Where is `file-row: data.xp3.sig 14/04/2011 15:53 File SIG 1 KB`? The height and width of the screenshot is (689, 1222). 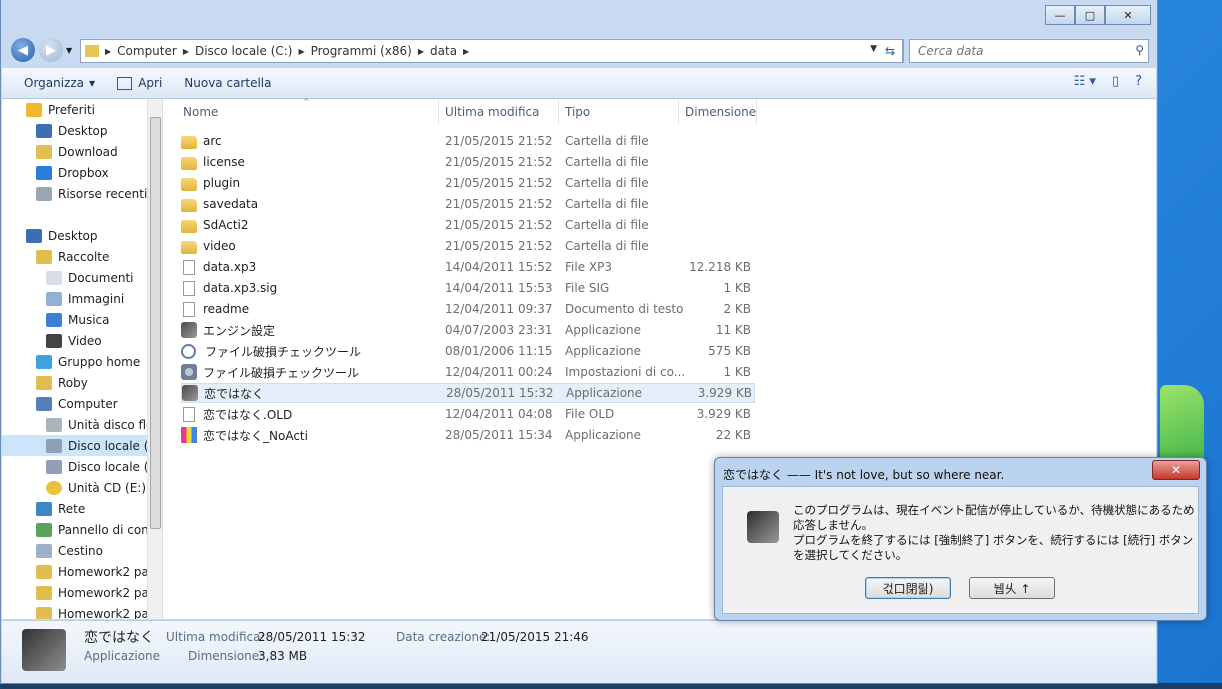 file-row: data.xp3.sig 14/04/2011 15:53 File SIG 1 KB is located at coordinates (468, 288).